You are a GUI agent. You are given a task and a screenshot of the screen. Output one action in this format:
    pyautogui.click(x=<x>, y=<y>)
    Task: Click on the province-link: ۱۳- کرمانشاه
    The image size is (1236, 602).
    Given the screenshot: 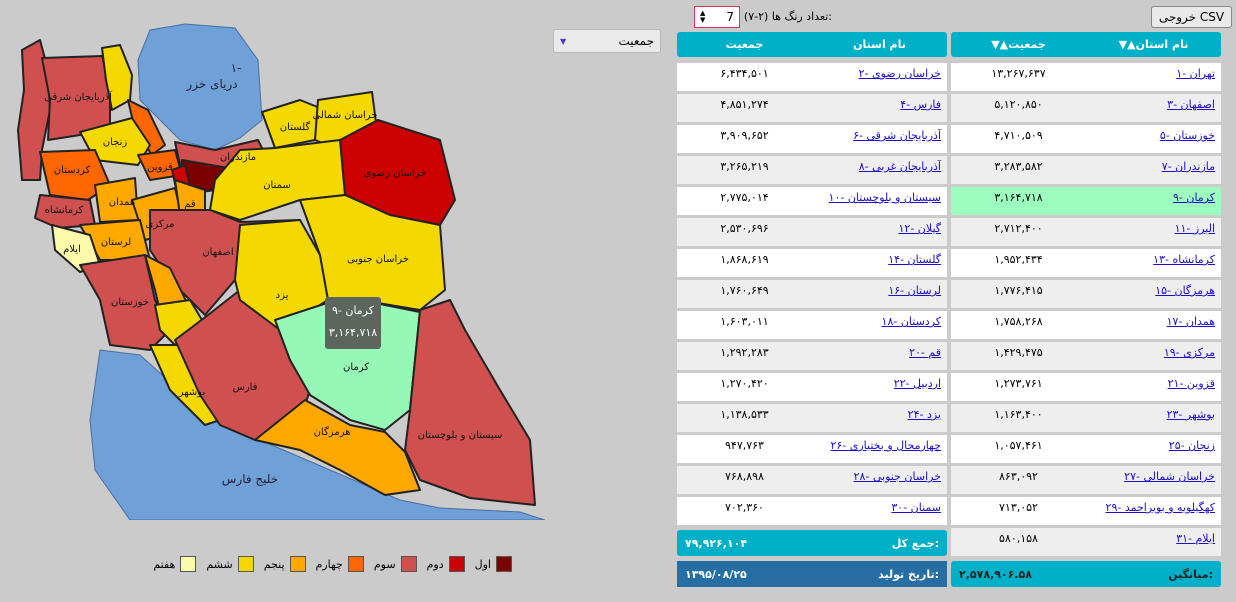 What is the action you would take?
    pyautogui.click(x=1184, y=259)
    